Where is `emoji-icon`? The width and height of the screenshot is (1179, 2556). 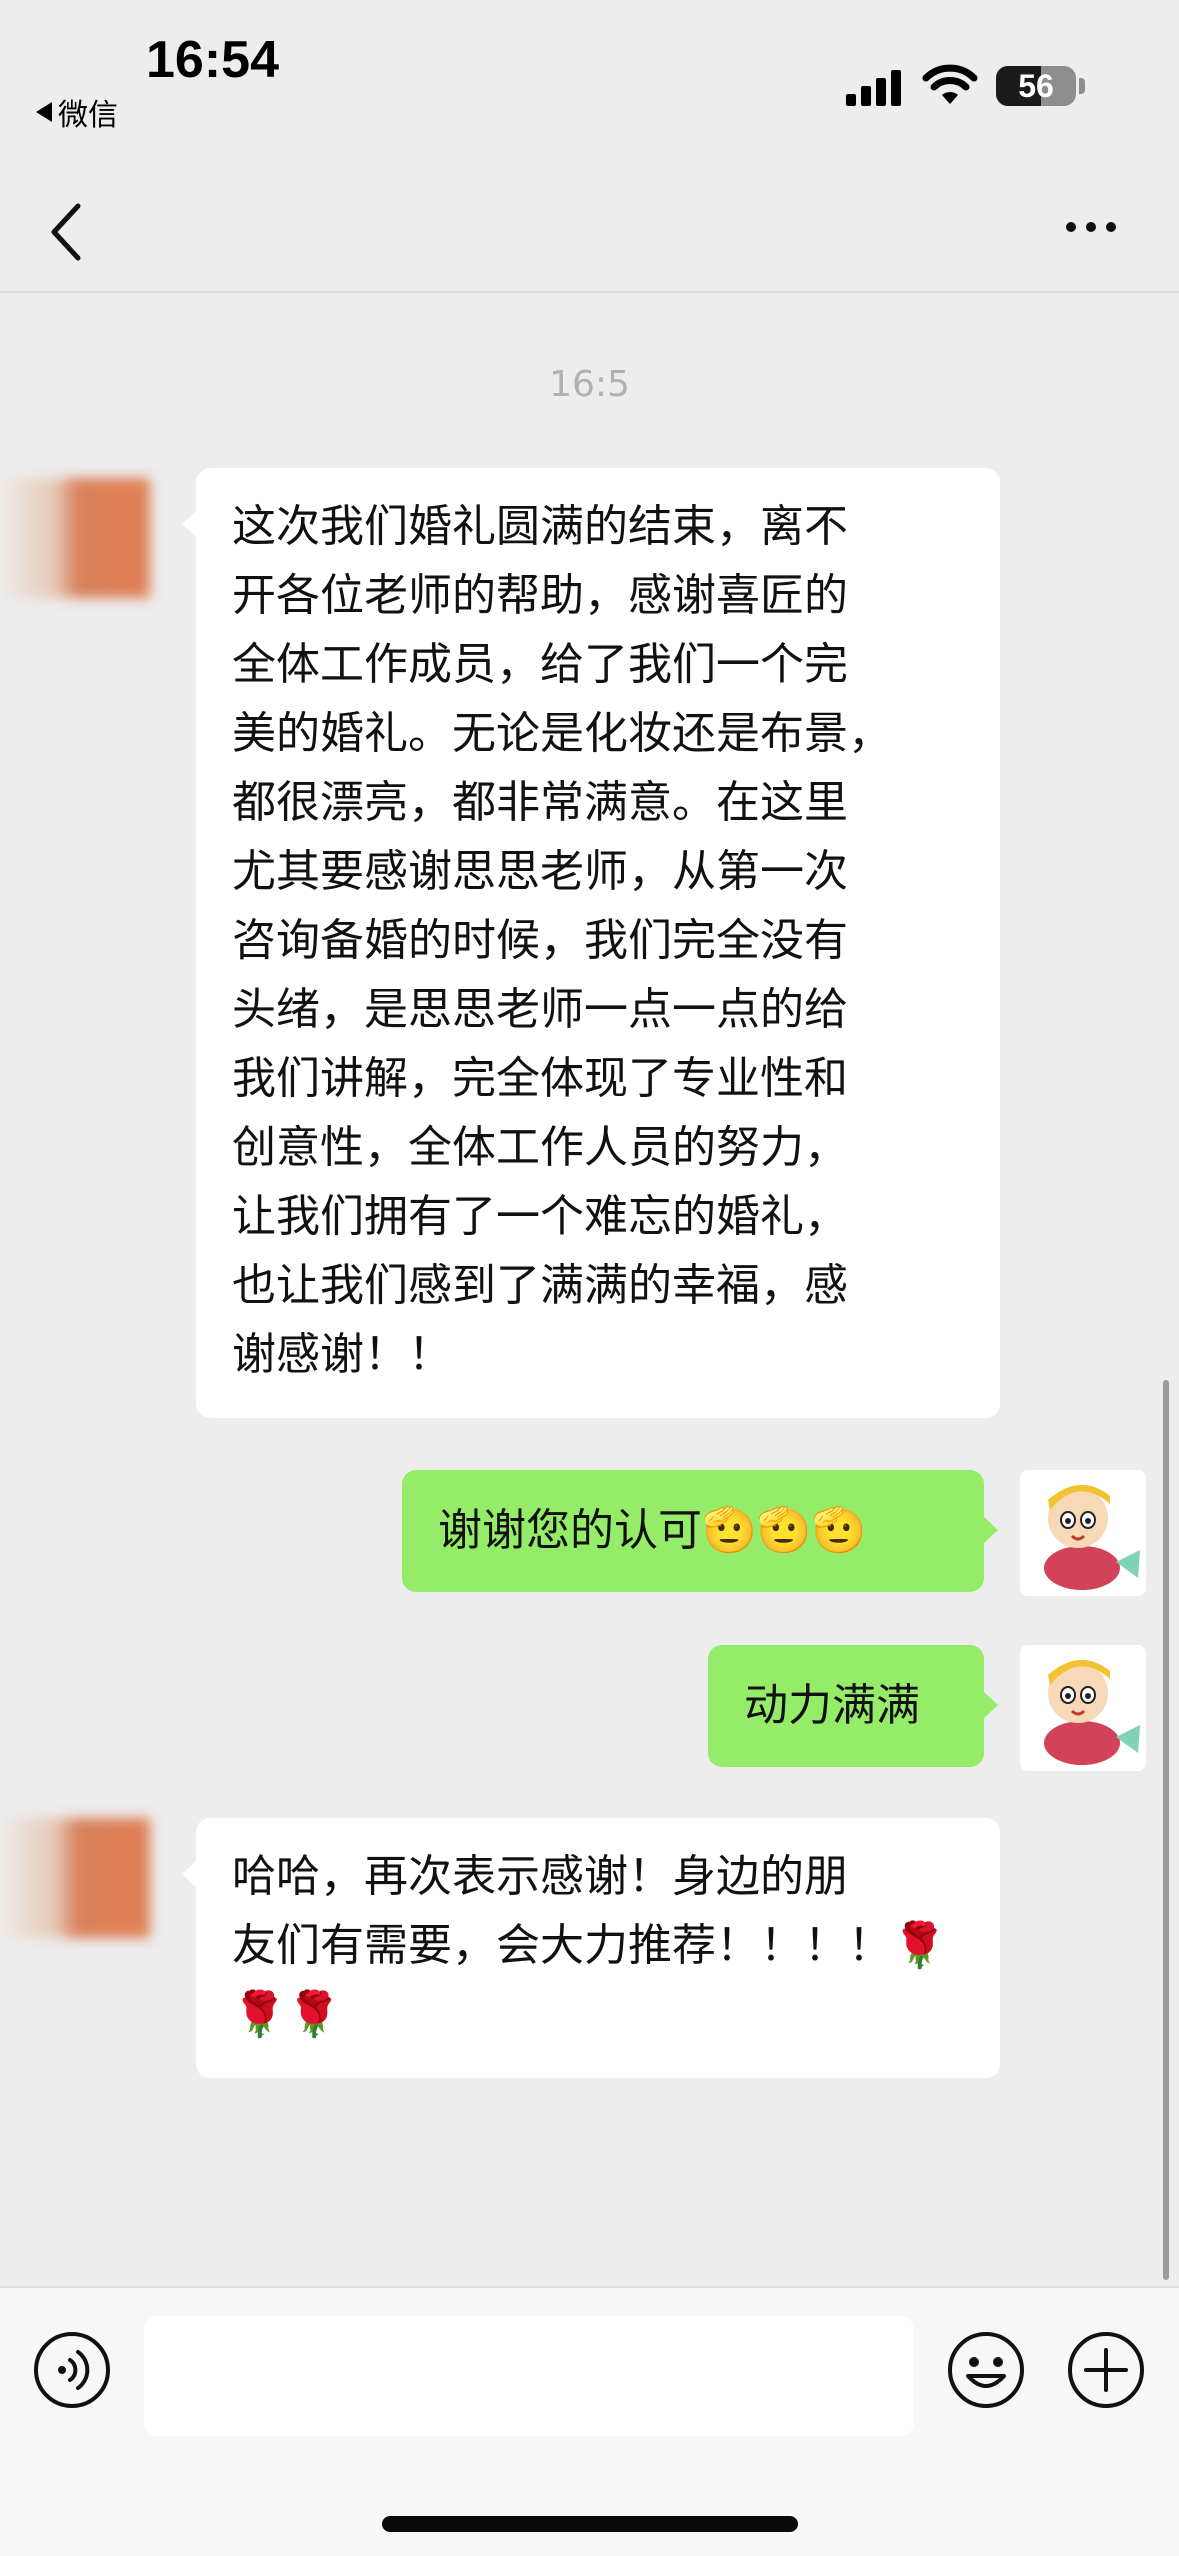 emoji-icon is located at coordinates (986, 2370).